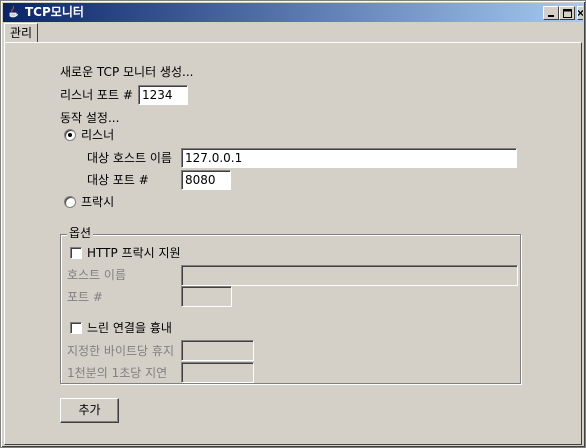 This screenshot has width=586, height=448. I want to click on java-cup-icon, so click(13, 11).